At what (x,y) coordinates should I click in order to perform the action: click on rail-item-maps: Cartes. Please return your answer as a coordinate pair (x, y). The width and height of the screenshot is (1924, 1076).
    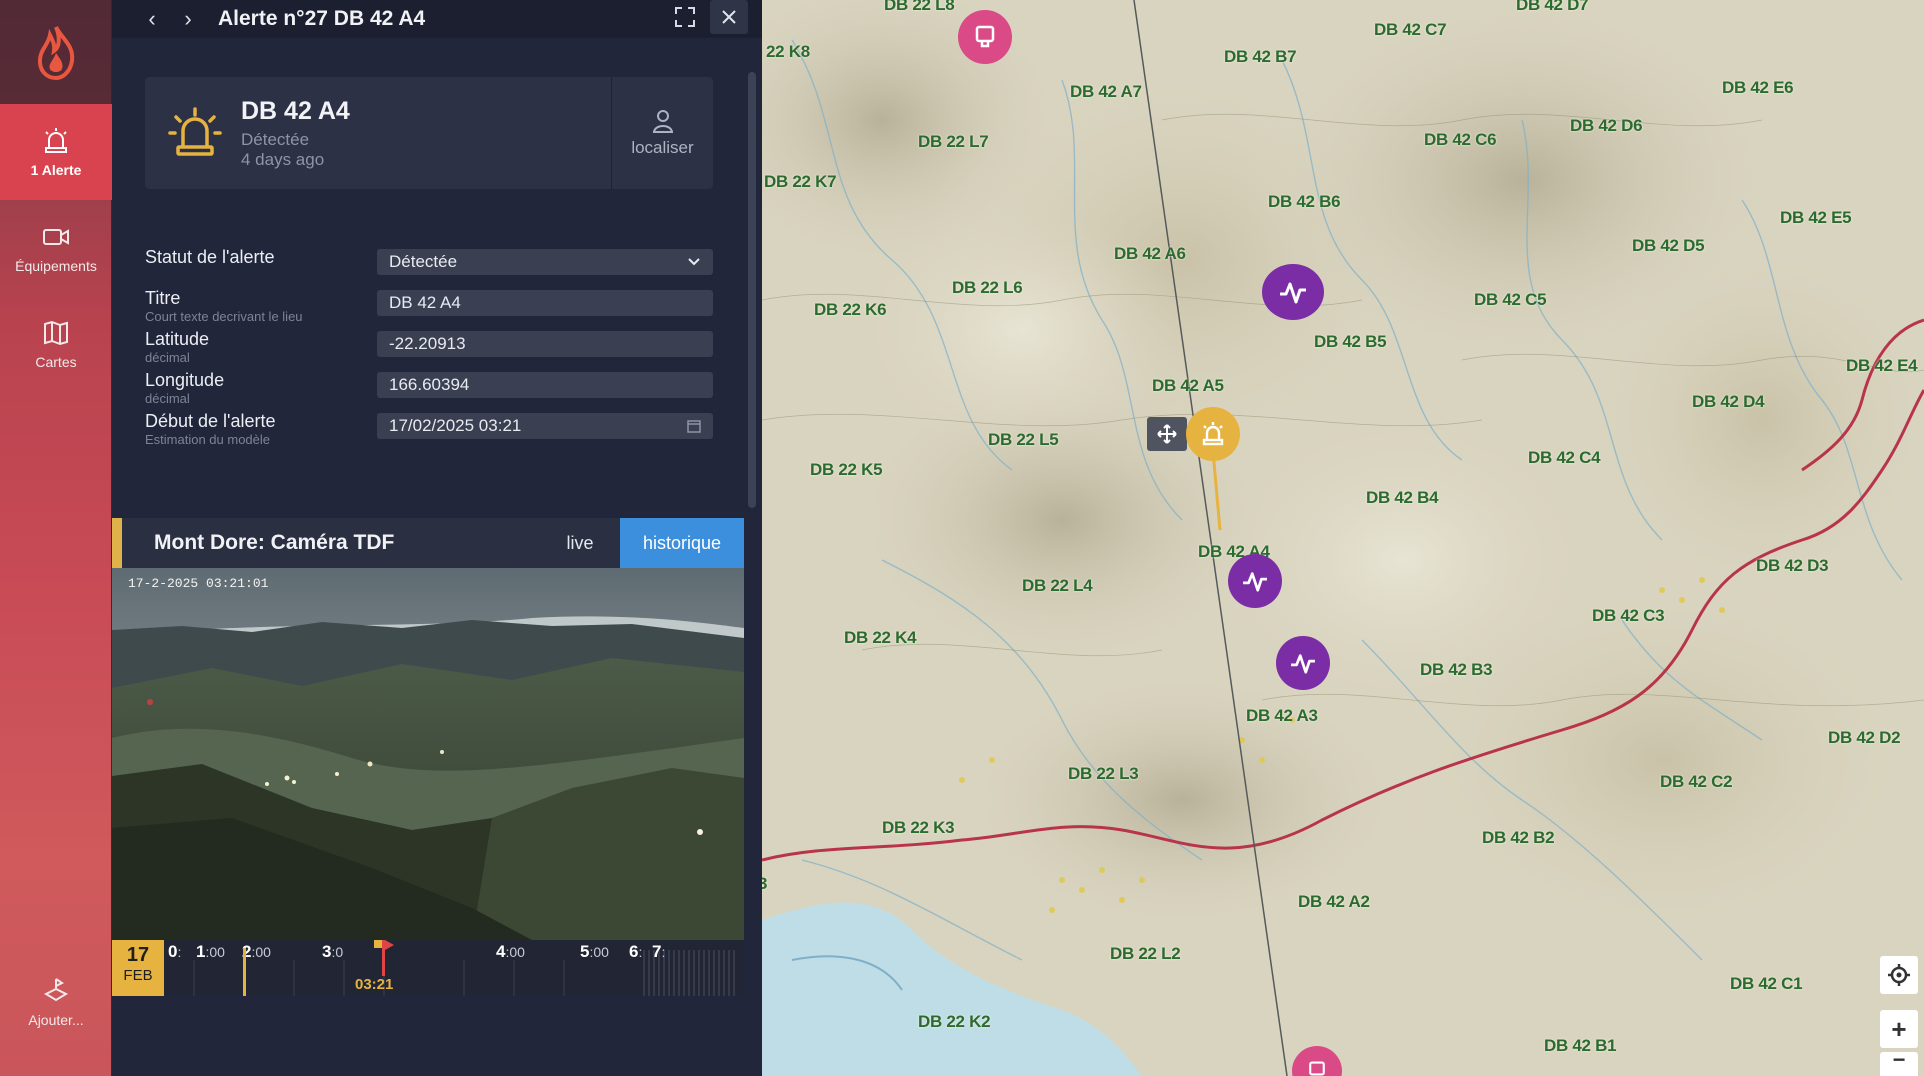
    Looking at the image, I should click on (56, 344).